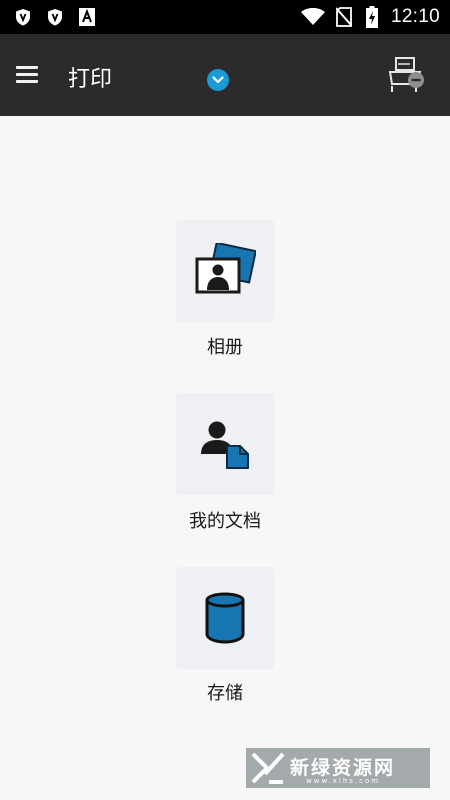  What do you see at coordinates (268, 768) in the screenshot?
I see `watermark-logo-icon` at bounding box center [268, 768].